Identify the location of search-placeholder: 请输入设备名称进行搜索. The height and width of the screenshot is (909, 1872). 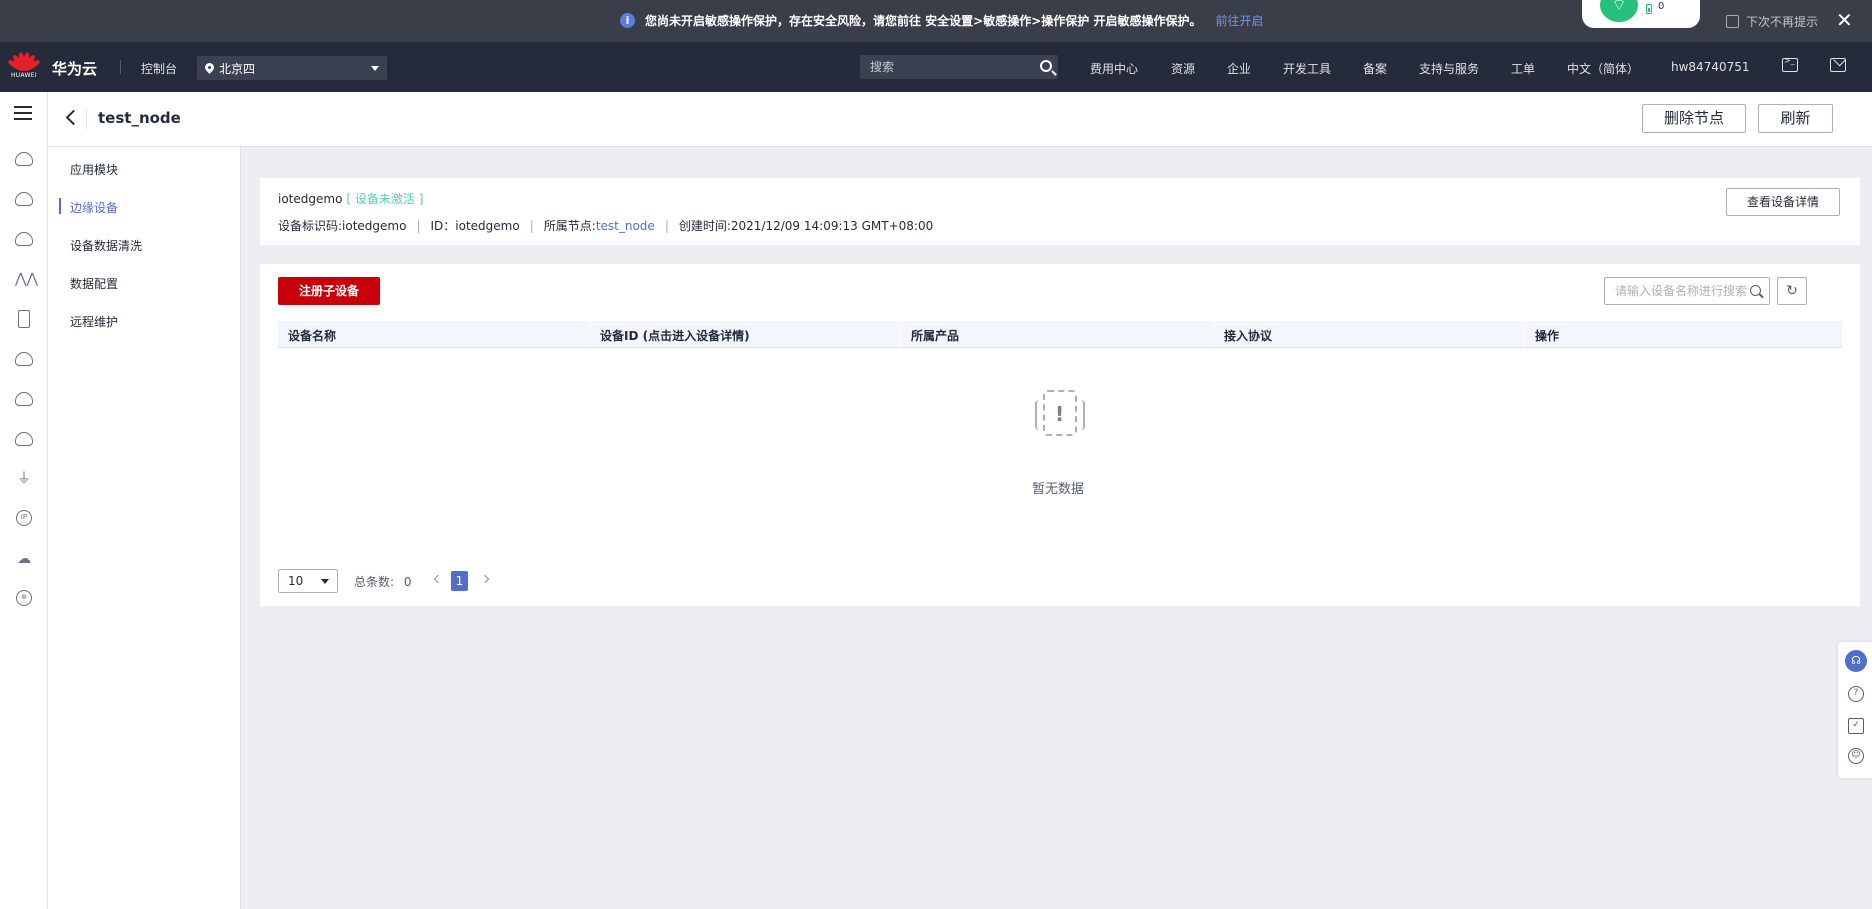
(1681, 291).